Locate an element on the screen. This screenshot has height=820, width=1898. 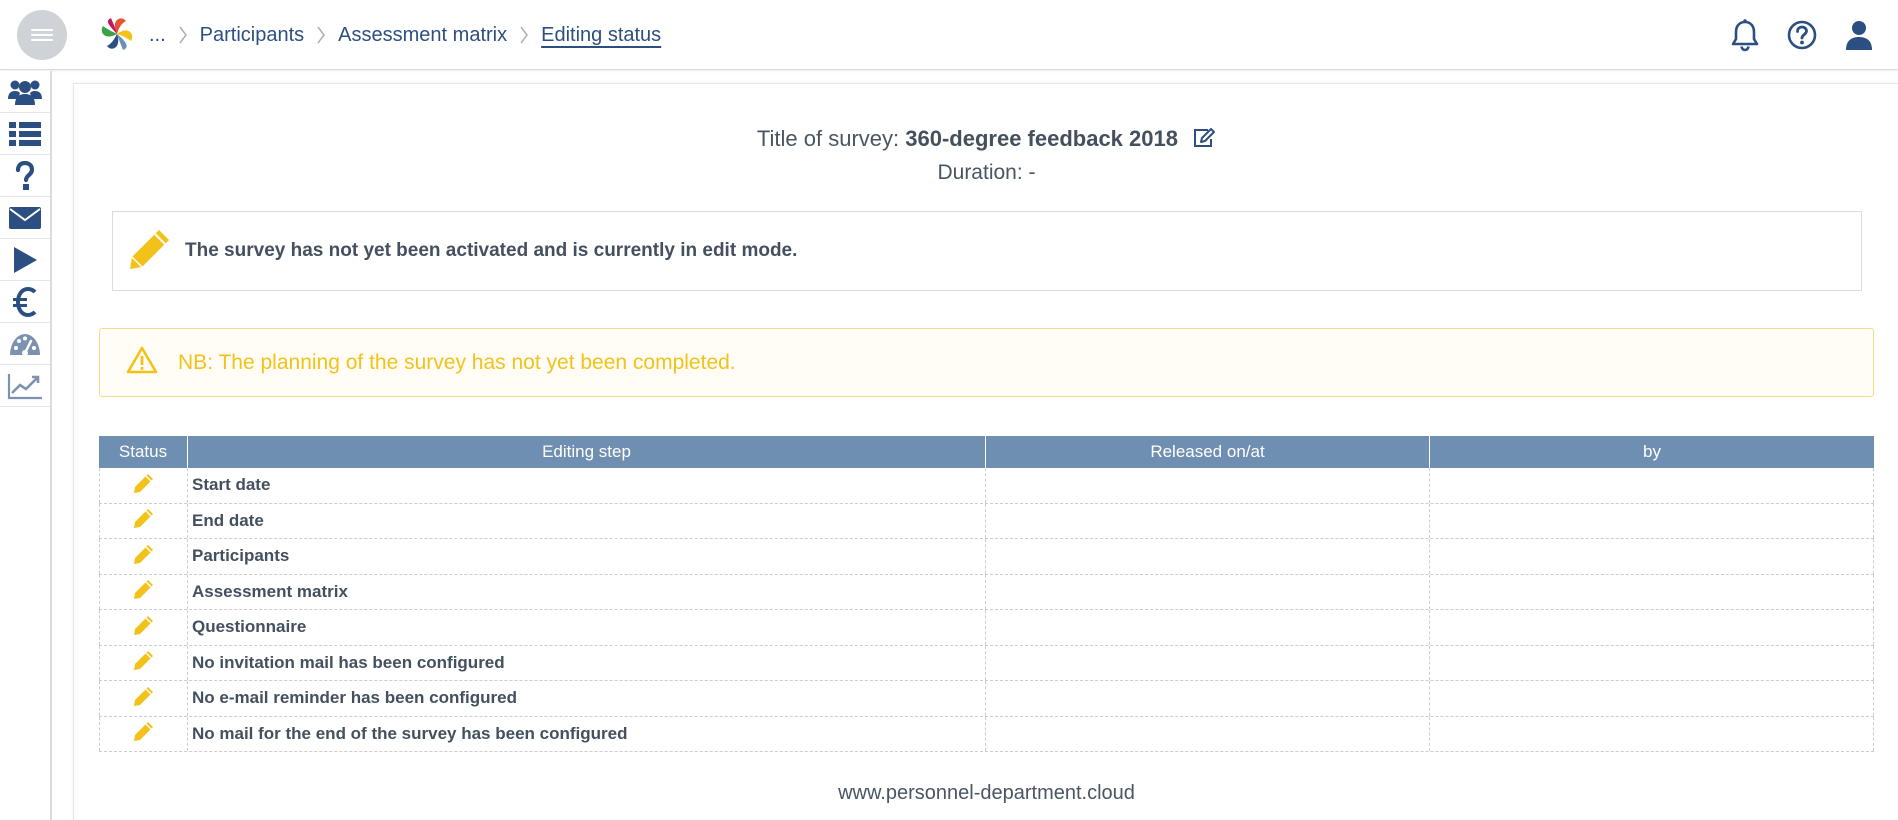
play-icon is located at coordinates (25, 259).